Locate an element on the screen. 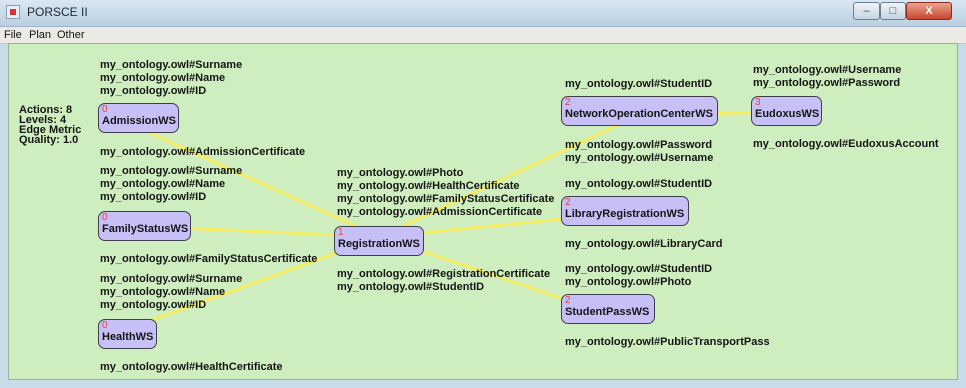  network-input-labels: my_ontology.owl#StudentID is located at coordinates (638, 84).